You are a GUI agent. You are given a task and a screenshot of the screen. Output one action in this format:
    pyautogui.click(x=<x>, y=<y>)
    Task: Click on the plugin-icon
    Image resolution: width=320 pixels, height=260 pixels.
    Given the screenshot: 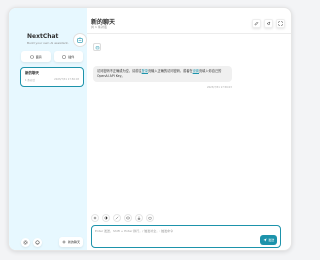 What is the action you would take?
    pyautogui.click(x=64, y=56)
    